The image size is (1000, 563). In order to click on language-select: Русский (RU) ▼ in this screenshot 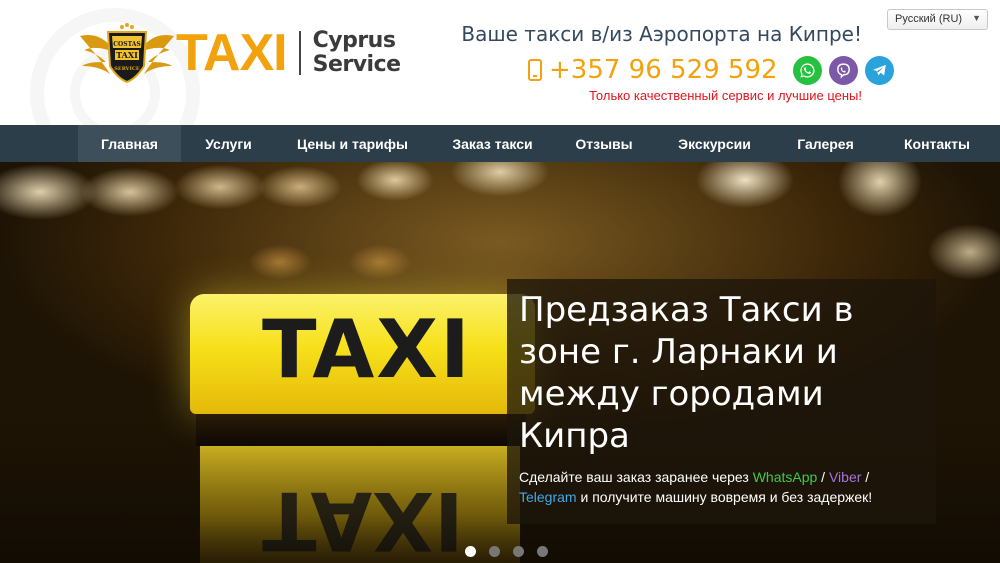, I will do `click(937, 19)`.